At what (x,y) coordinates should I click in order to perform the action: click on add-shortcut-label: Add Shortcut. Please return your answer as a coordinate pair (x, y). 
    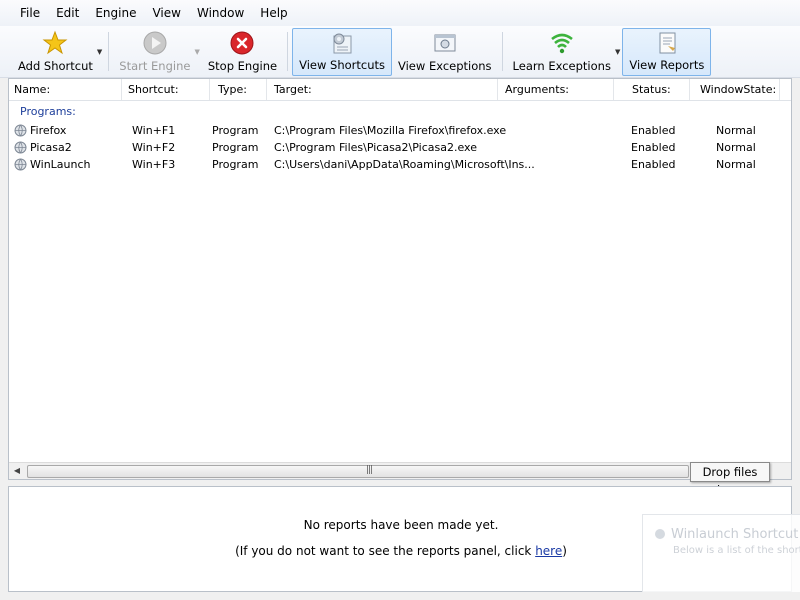
    Looking at the image, I should click on (55, 66).